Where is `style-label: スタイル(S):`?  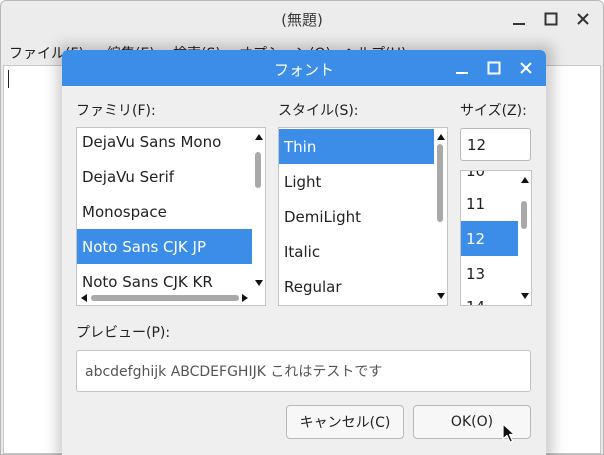 style-label: スタイル(S): is located at coordinates (318, 111).